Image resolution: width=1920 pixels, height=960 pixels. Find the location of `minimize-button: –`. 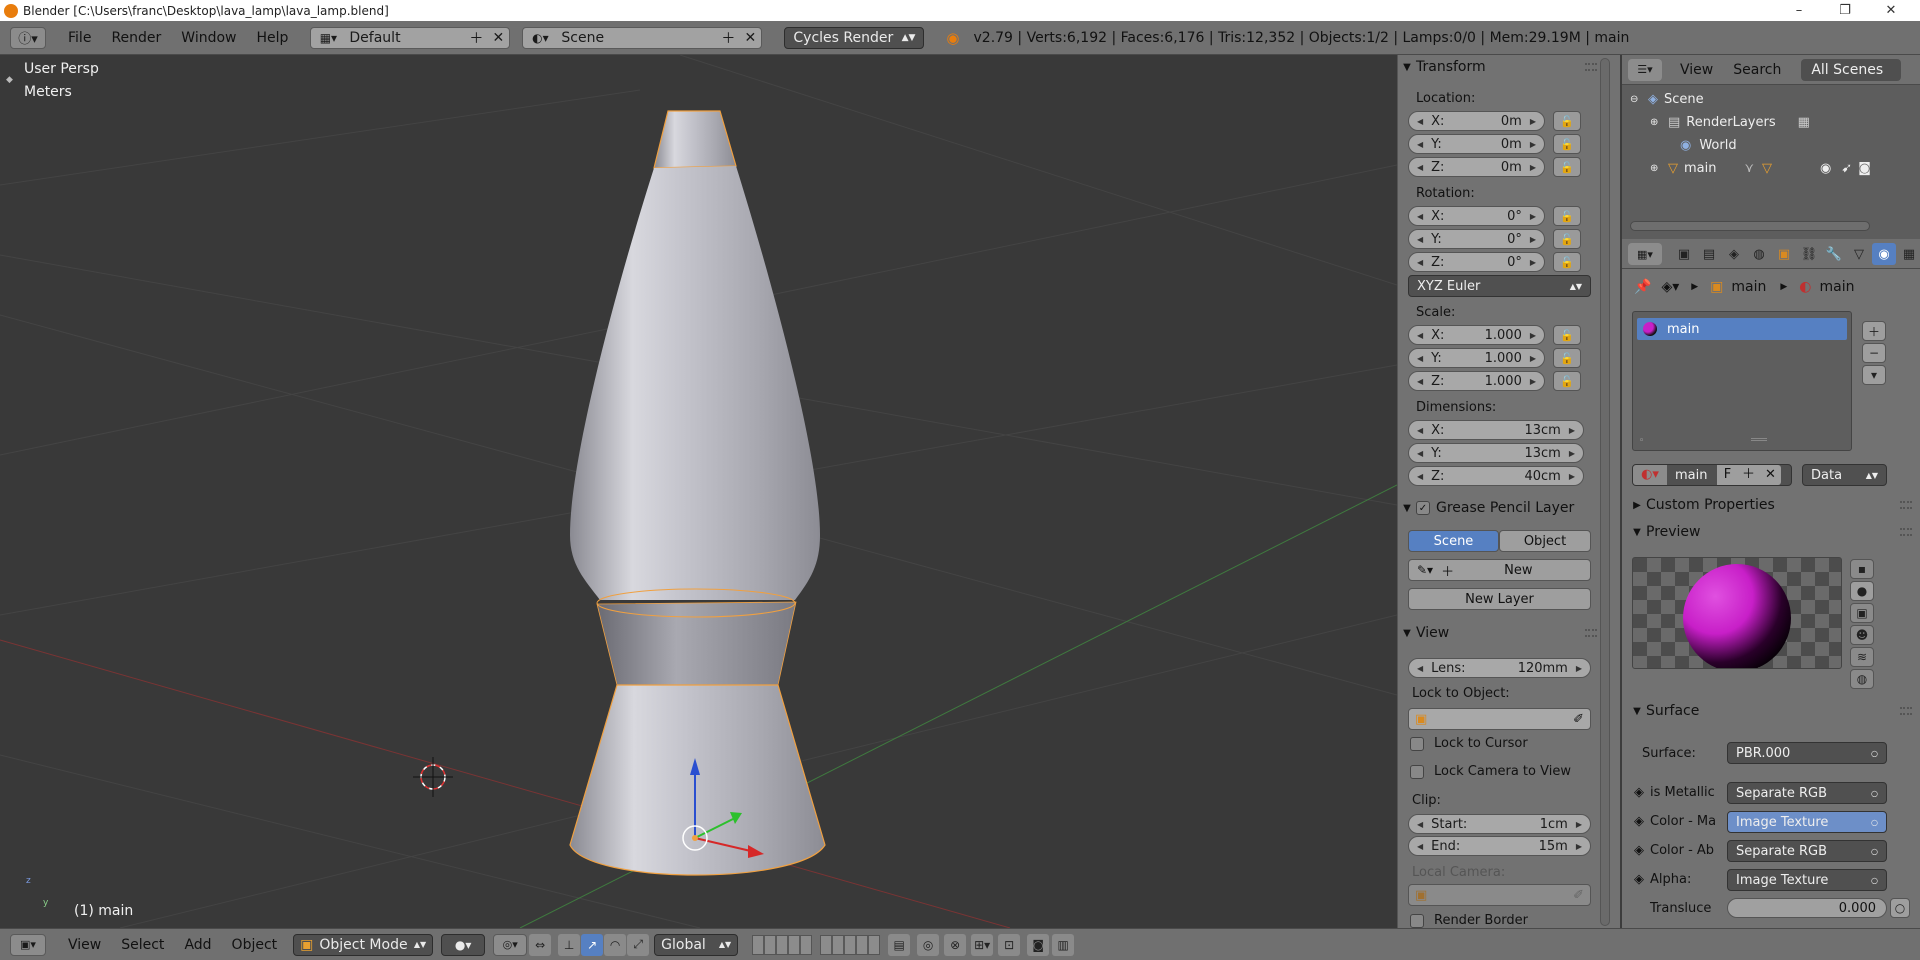

minimize-button: – is located at coordinates (1799, 10).